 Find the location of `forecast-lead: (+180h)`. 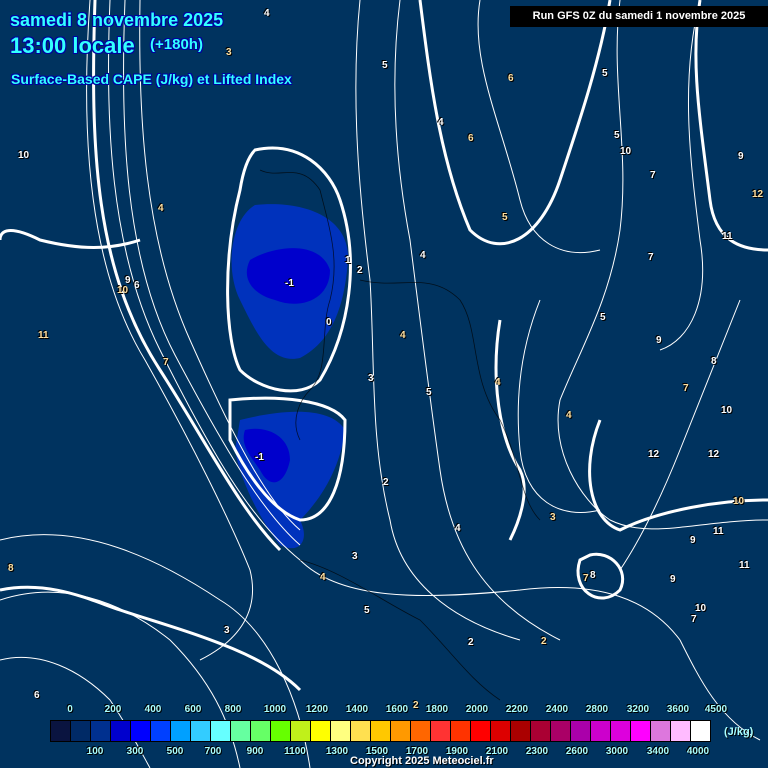

forecast-lead: (+180h) is located at coordinates (176, 44).